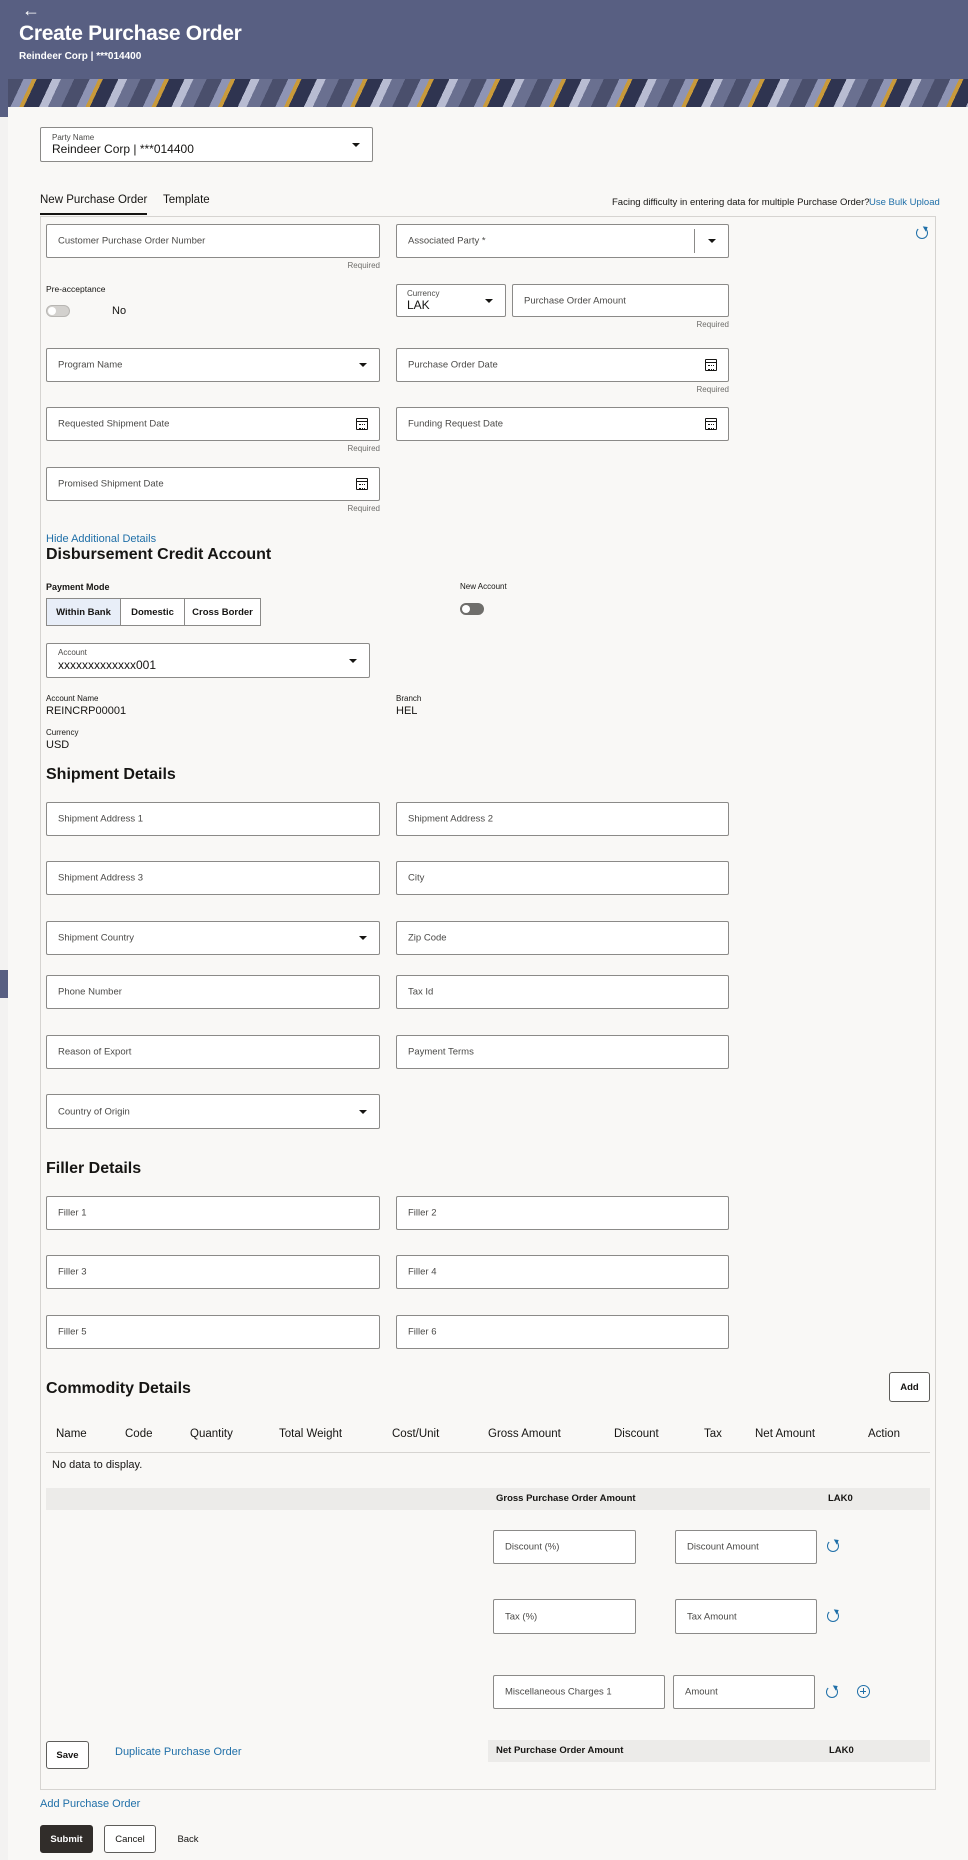 The image size is (968, 1860). What do you see at coordinates (72, 1272) in the screenshot?
I see `field-label: Filler 3` at bounding box center [72, 1272].